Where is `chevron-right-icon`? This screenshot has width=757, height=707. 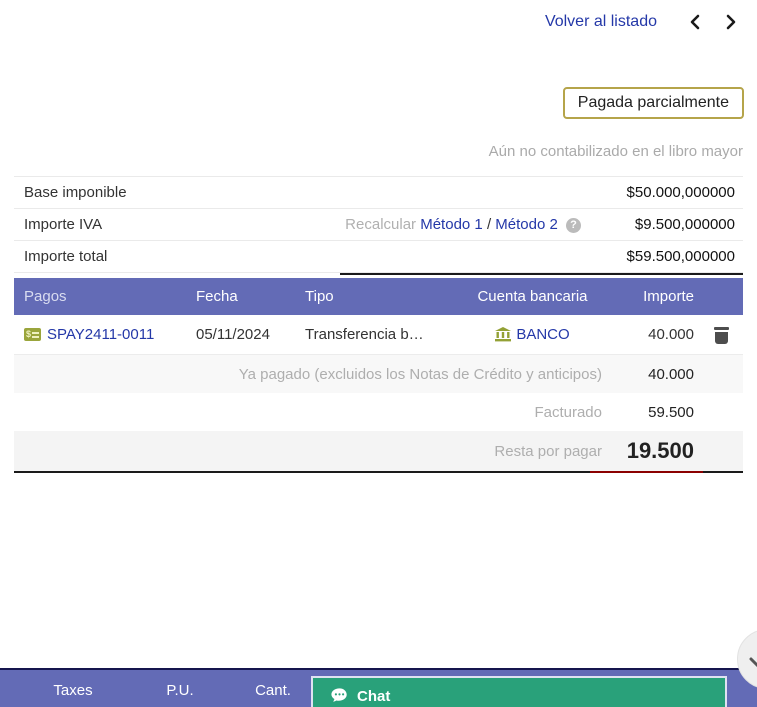
chevron-right-icon is located at coordinates (731, 22).